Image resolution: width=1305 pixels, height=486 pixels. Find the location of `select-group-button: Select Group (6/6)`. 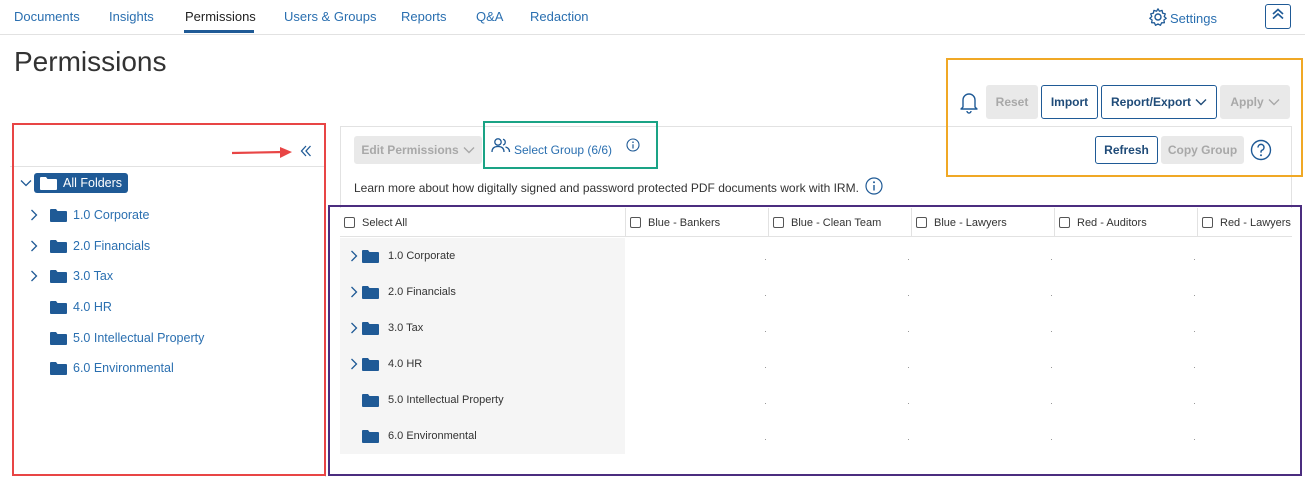

select-group-button: Select Group (6/6) is located at coordinates (551, 147).